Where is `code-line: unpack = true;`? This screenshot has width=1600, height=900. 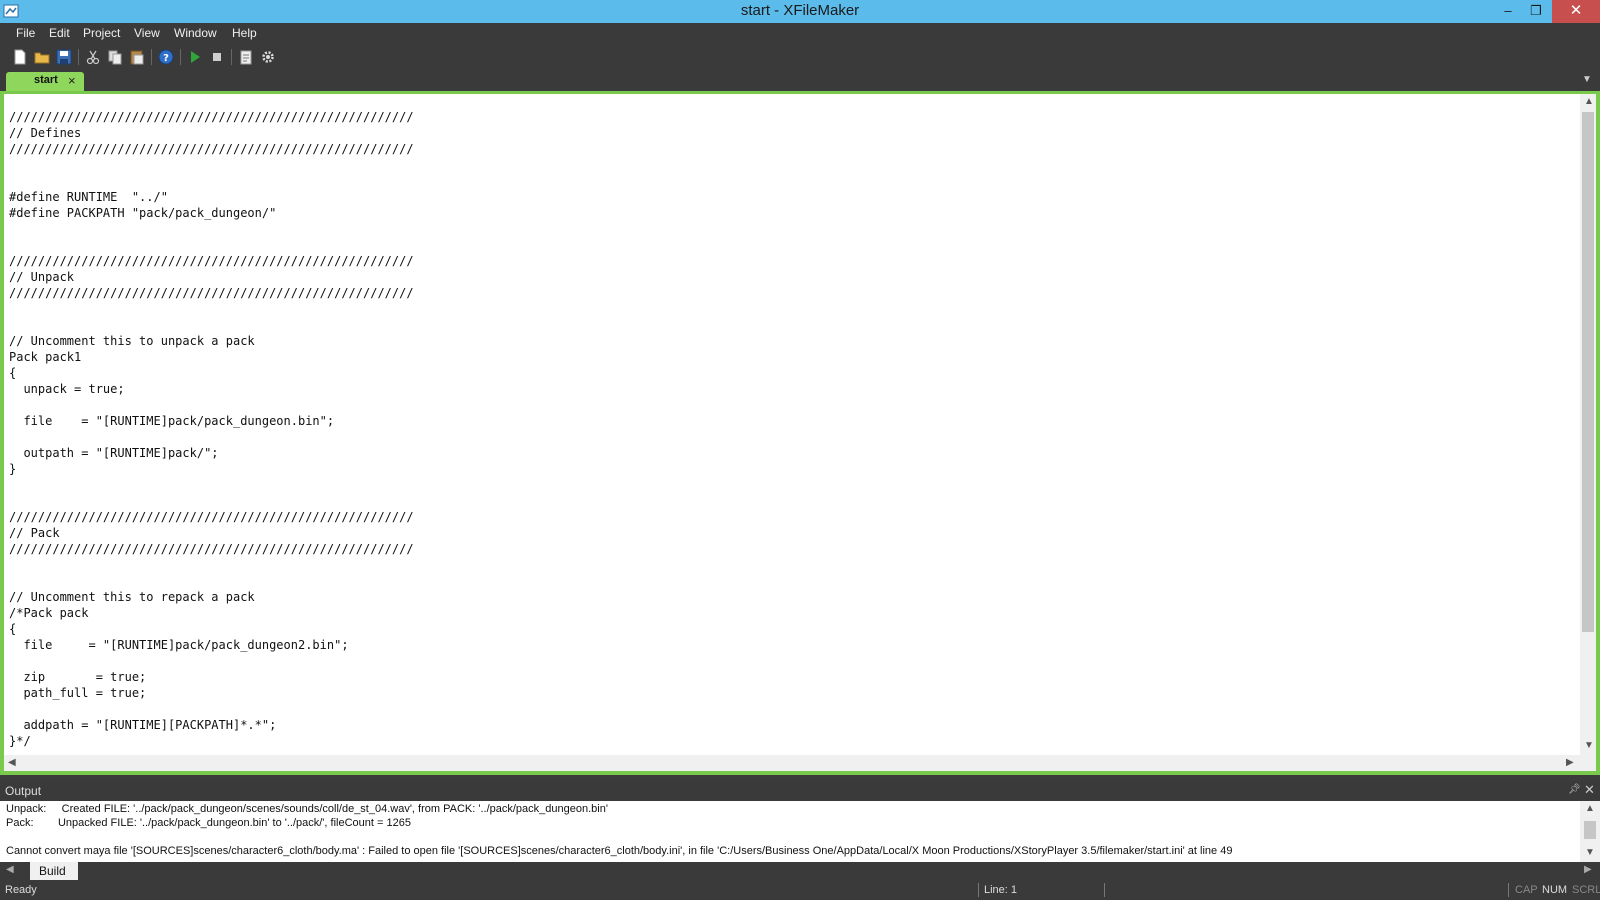 code-line: unpack = true; is located at coordinates (67, 389).